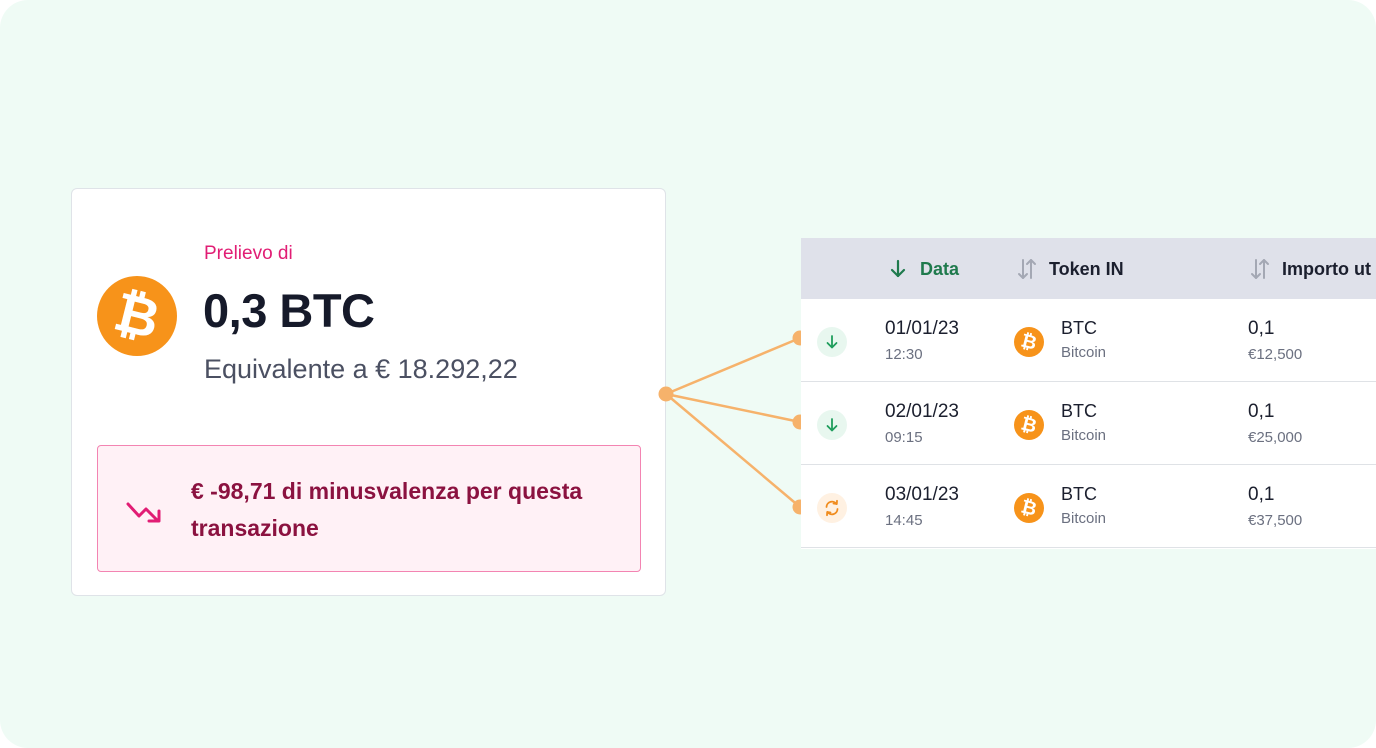 Image resolution: width=1376 pixels, height=748 pixels. Describe the element at coordinates (1275, 354) in the screenshot. I see `row-eur-value: €12,500` at that location.